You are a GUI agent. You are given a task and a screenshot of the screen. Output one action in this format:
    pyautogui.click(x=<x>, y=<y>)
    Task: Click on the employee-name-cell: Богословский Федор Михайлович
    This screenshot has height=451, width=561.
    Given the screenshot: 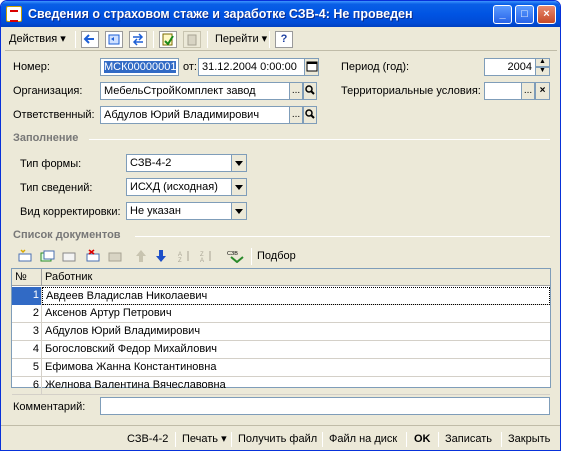 What is the action you would take?
    pyautogui.click(x=296, y=350)
    